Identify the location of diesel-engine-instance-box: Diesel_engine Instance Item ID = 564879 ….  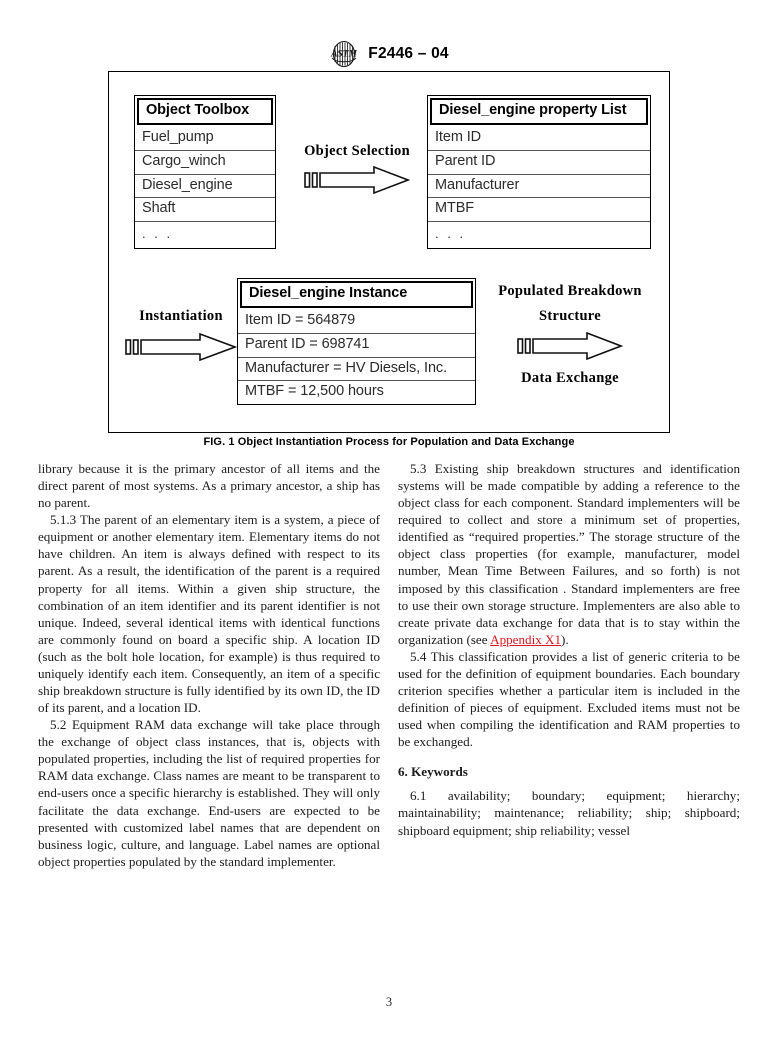
(356, 342).